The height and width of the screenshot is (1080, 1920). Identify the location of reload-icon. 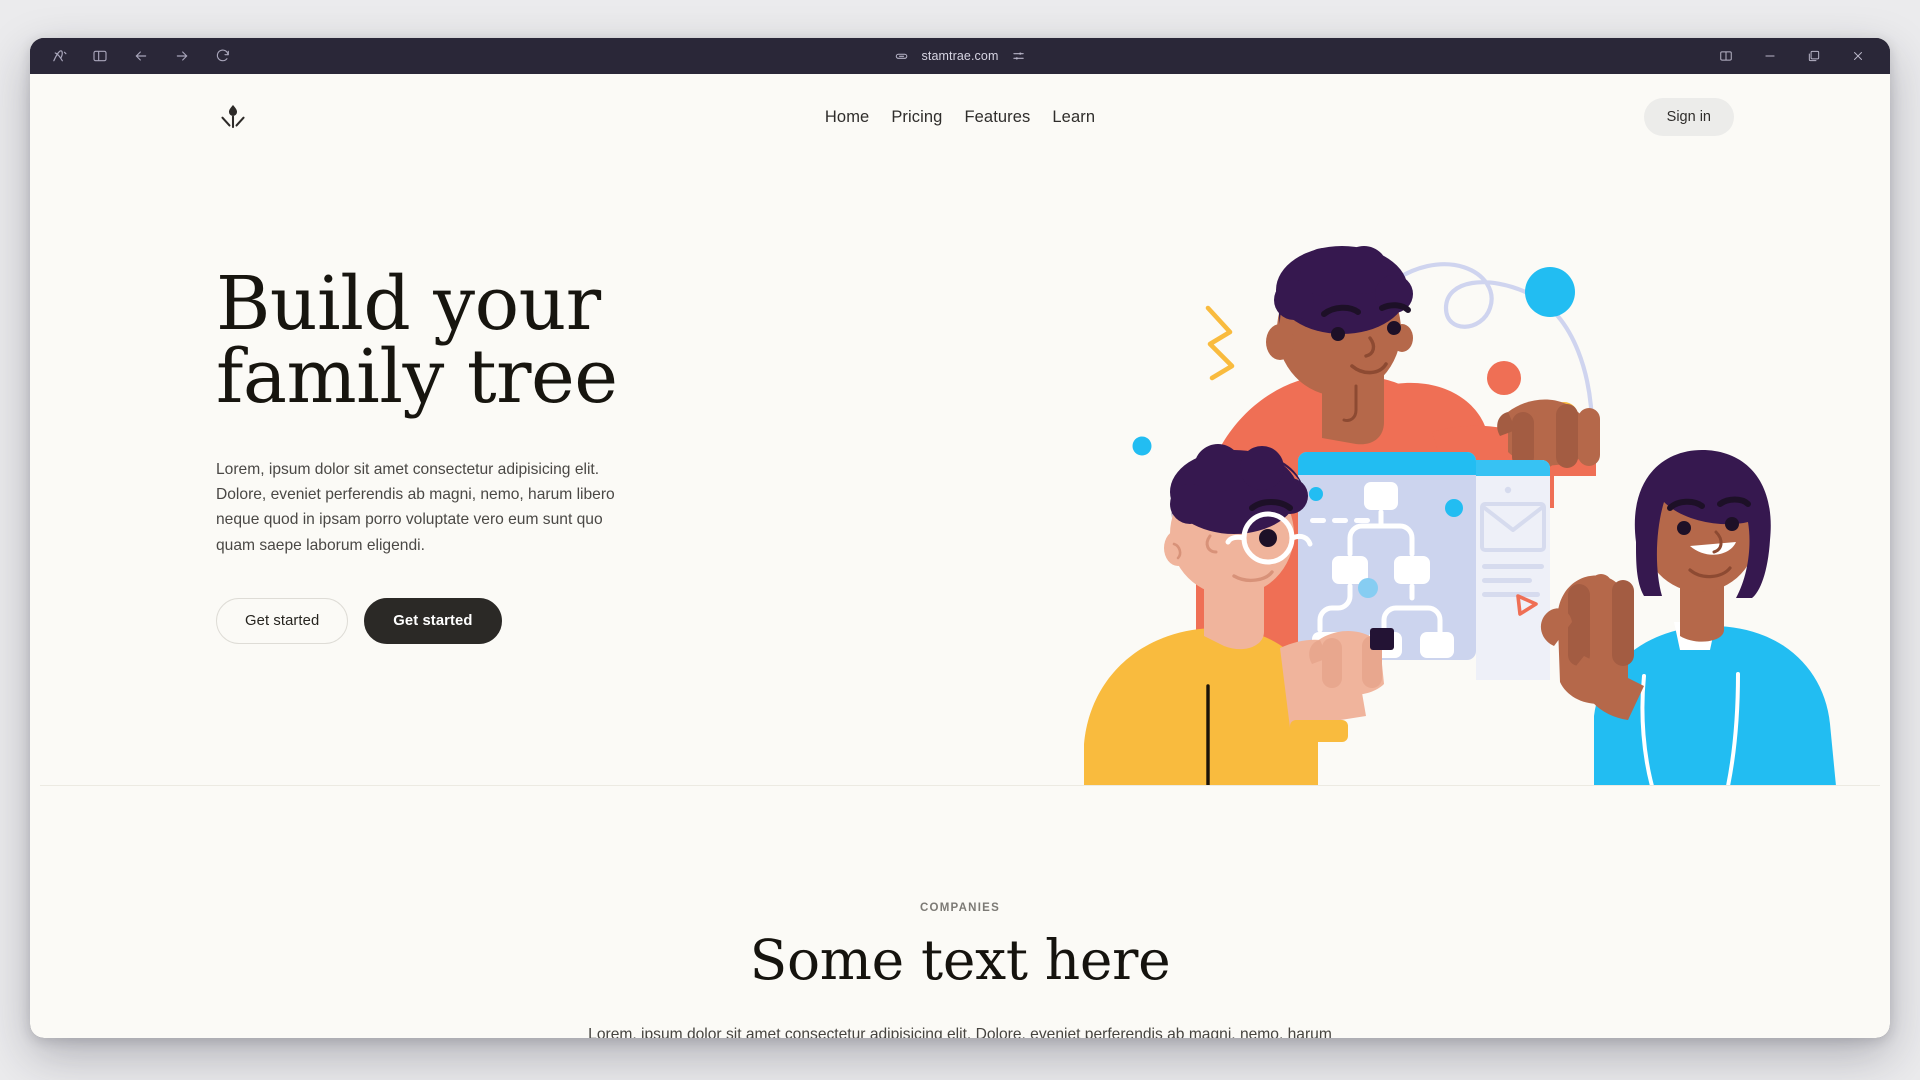
(223, 56).